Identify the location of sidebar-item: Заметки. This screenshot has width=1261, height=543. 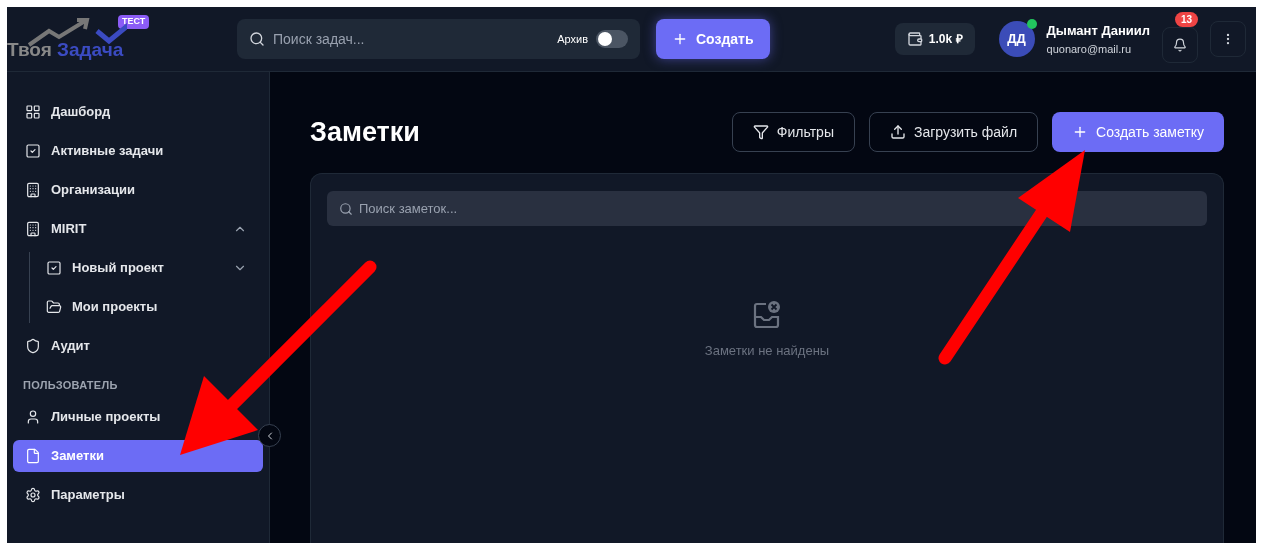
(138, 455).